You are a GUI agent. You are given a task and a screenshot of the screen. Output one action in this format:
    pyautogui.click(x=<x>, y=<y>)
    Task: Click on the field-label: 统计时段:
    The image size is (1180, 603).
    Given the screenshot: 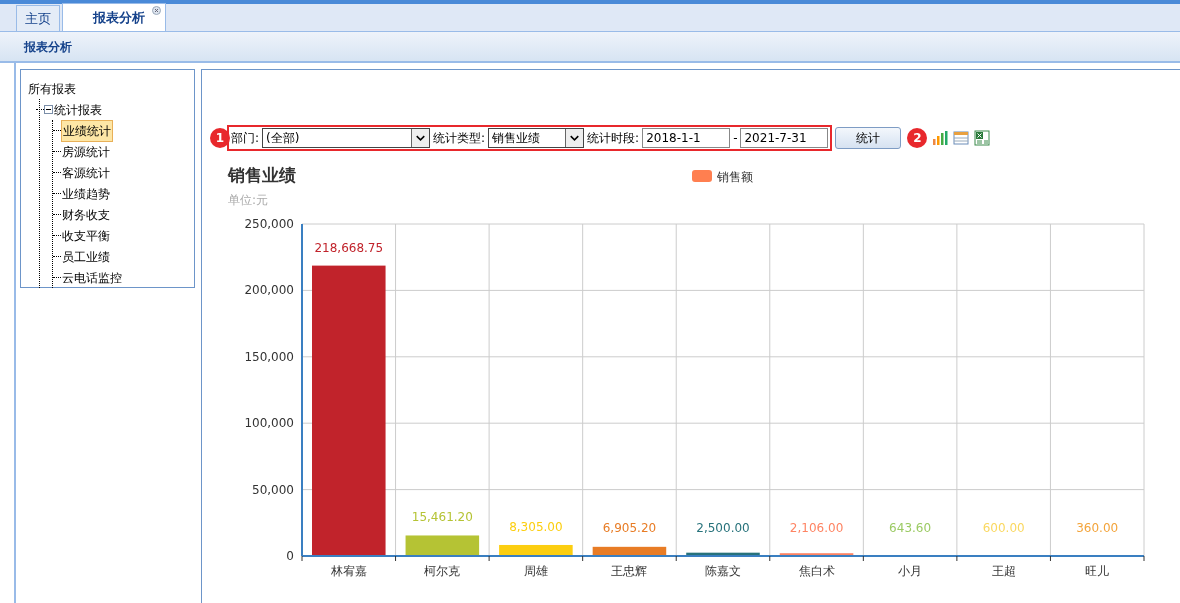 What is the action you would take?
    pyautogui.click(x=613, y=138)
    